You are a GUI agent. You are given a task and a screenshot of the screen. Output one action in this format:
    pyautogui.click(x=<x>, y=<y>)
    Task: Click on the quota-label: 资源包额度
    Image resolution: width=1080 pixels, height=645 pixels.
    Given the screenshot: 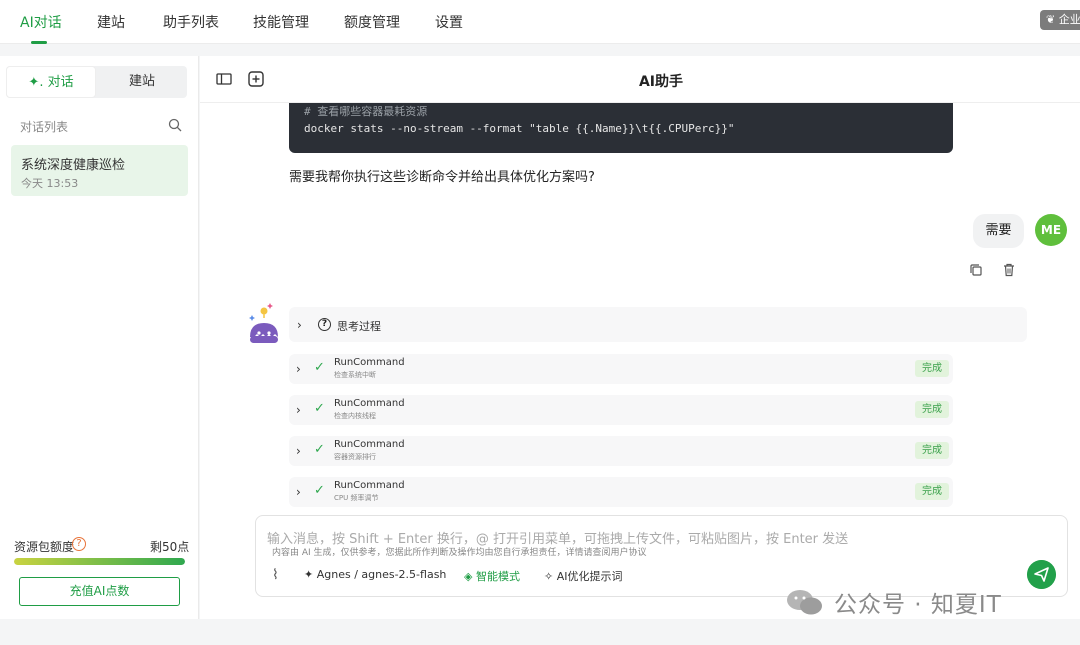 What is the action you would take?
    pyautogui.click(x=44, y=547)
    